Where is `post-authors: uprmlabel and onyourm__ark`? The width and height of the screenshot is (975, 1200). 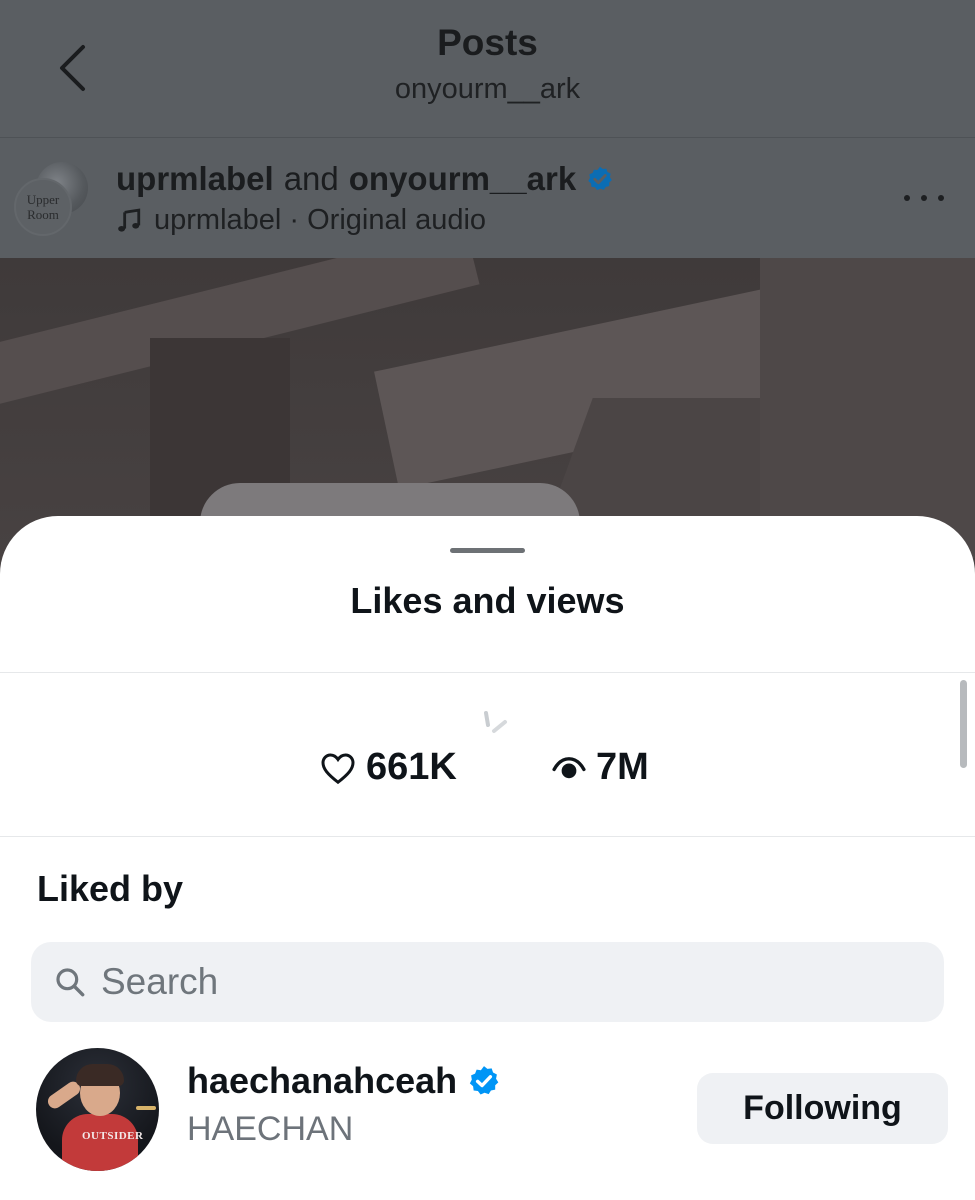 post-authors: uprmlabel and onyourm__ark is located at coordinates (365, 179).